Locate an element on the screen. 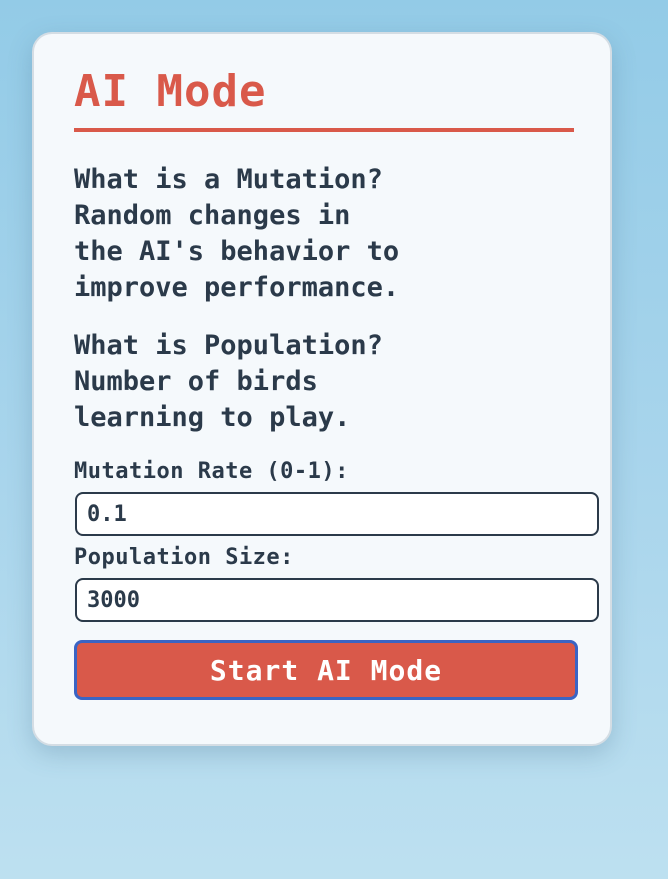  population-size-label: Population Size: is located at coordinates (184, 557).